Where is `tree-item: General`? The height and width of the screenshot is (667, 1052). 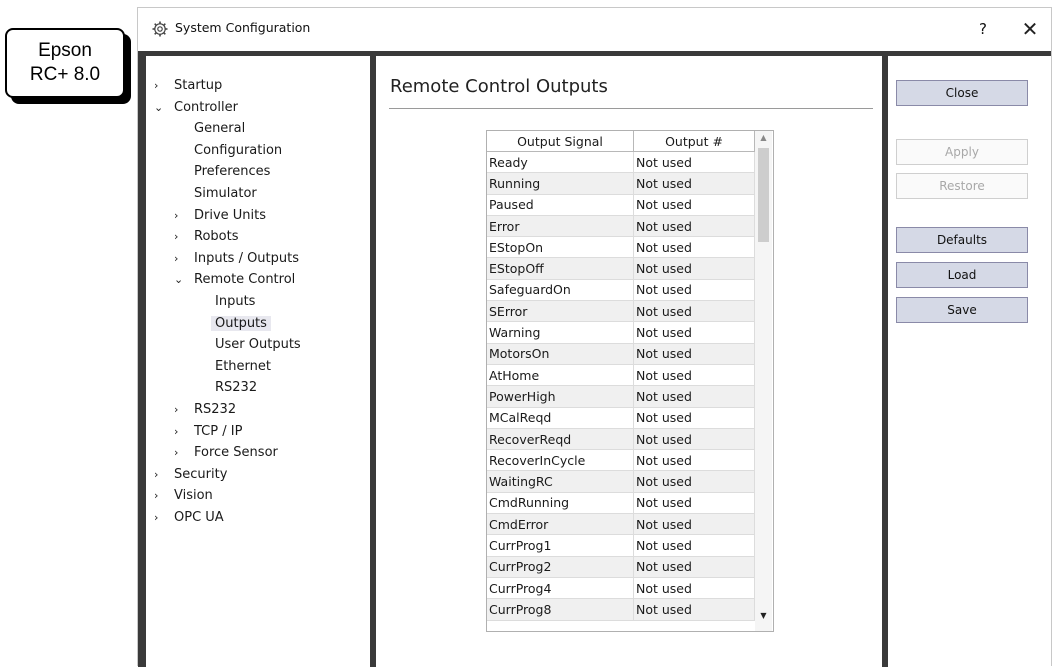 tree-item: General is located at coordinates (219, 129).